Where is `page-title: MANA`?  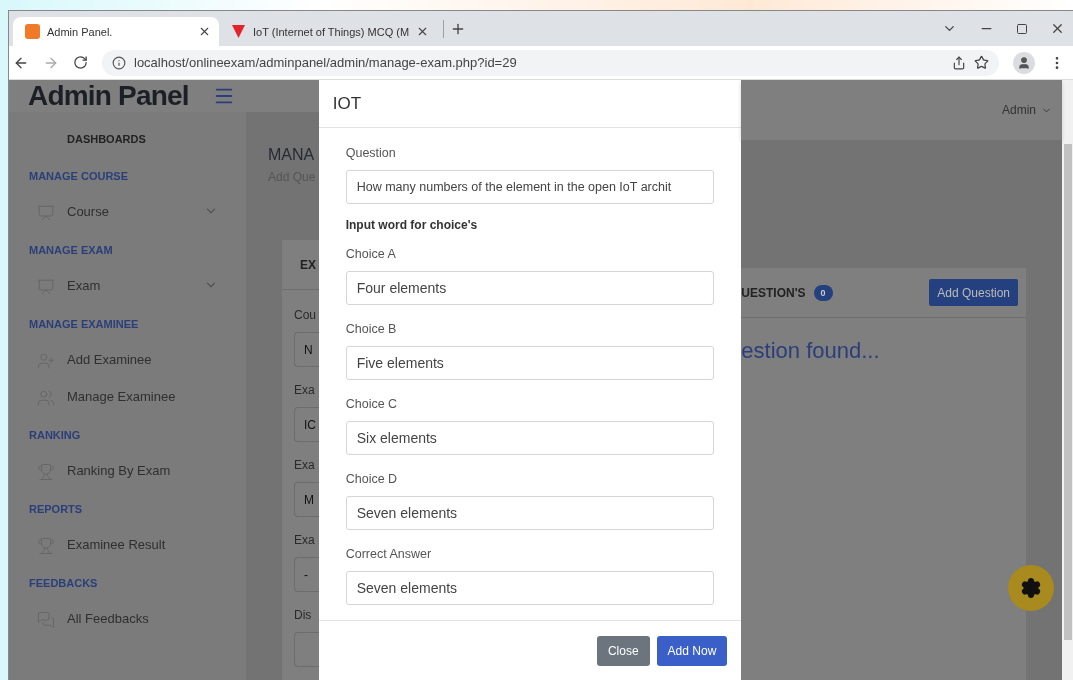
page-title: MANA is located at coordinates (291, 155).